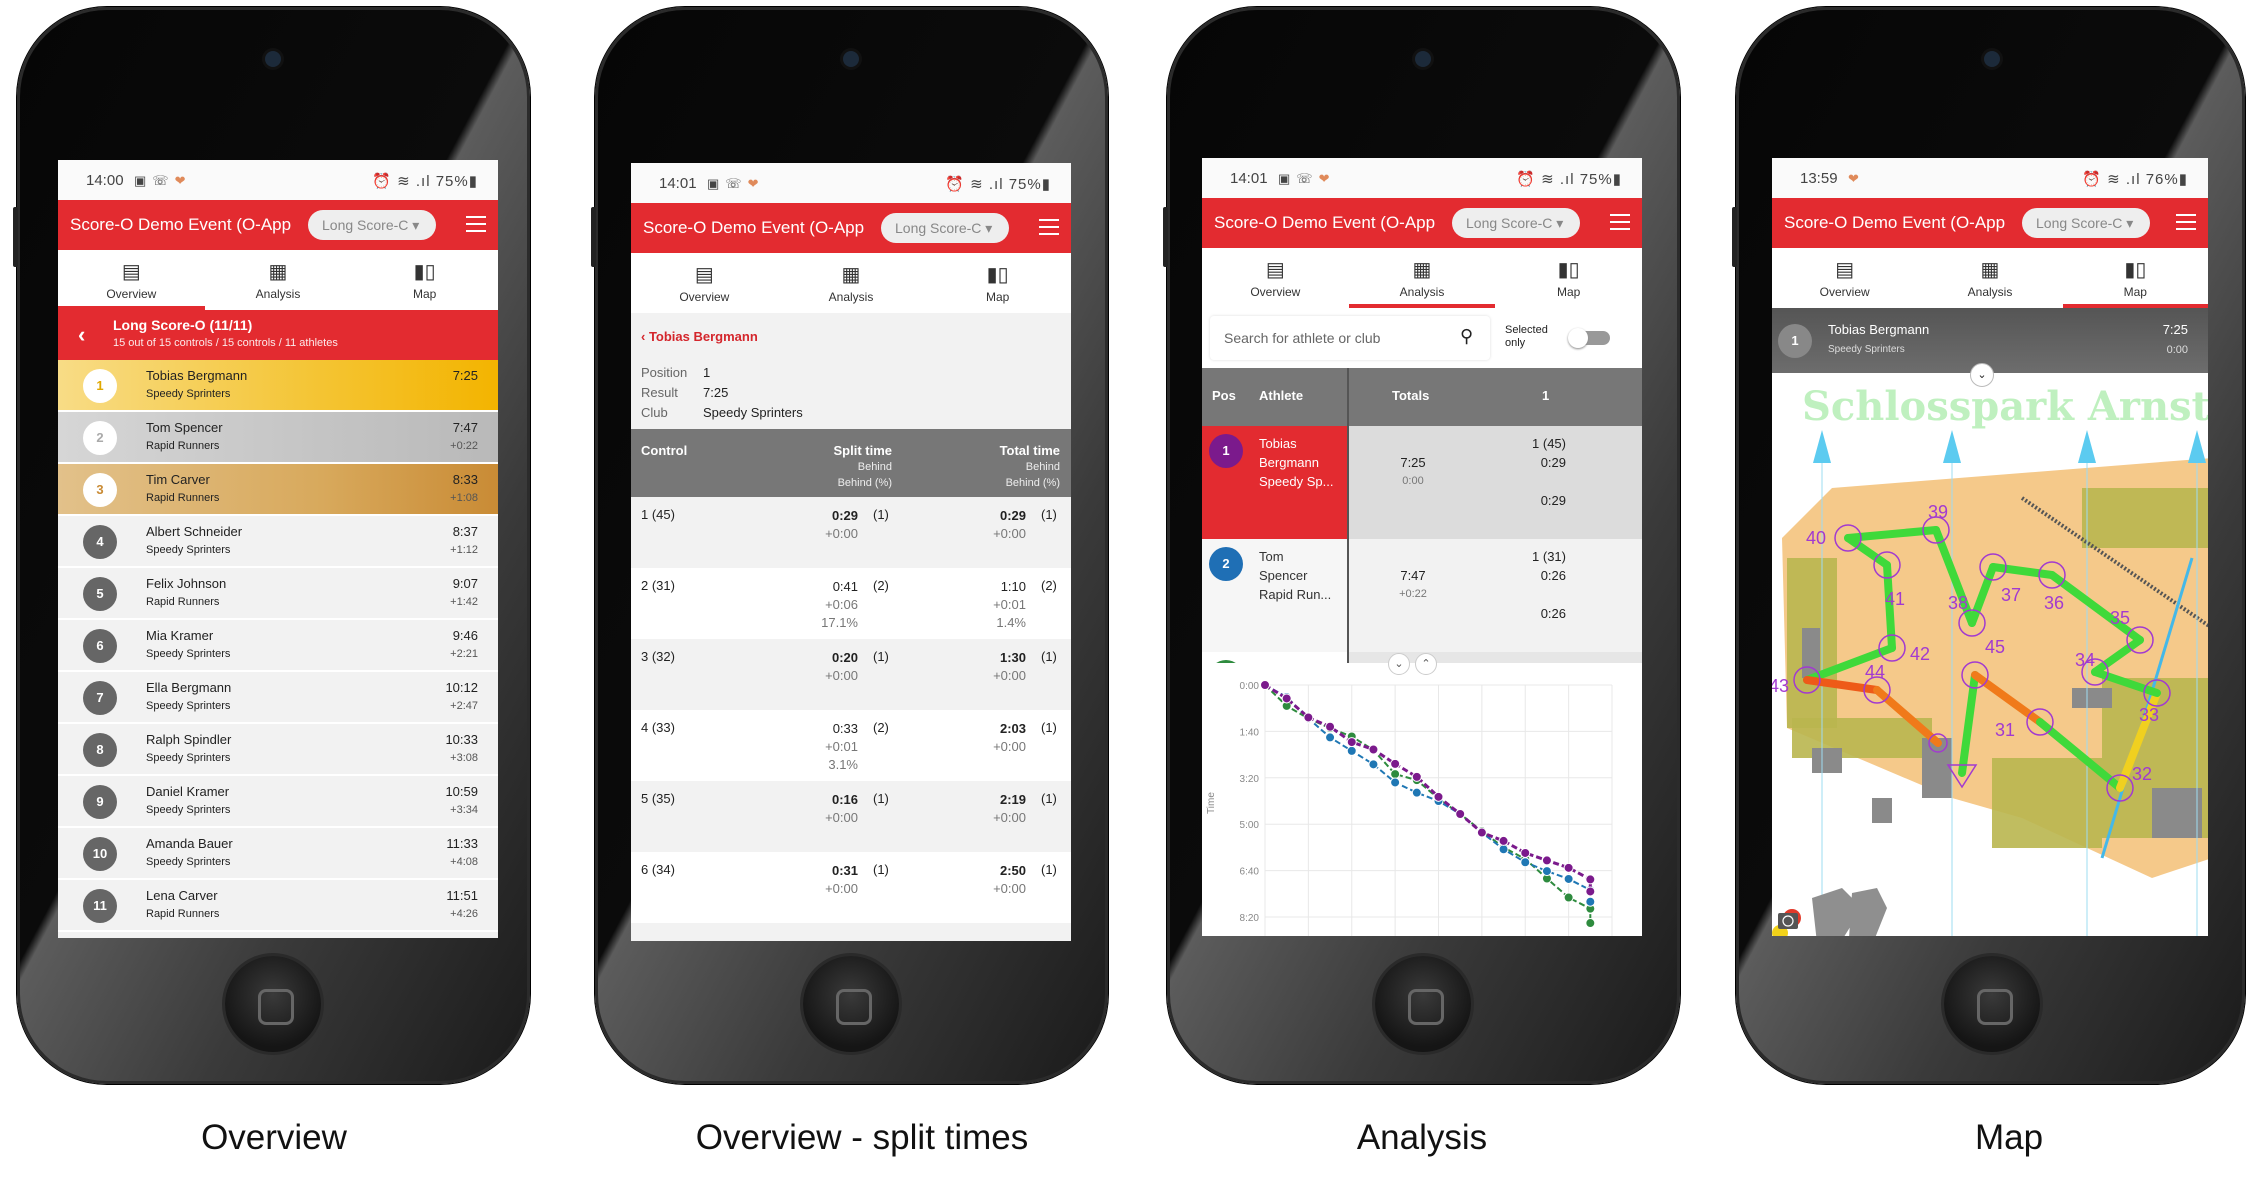 The height and width of the screenshot is (1185, 2248). What do you see at coordinates (851, 674) in the screenshot?
I see `split-row: 3 (32) 0:20 +0:00 (1) 1:30 +0:00 (1)` at bounding box center [851, 674].